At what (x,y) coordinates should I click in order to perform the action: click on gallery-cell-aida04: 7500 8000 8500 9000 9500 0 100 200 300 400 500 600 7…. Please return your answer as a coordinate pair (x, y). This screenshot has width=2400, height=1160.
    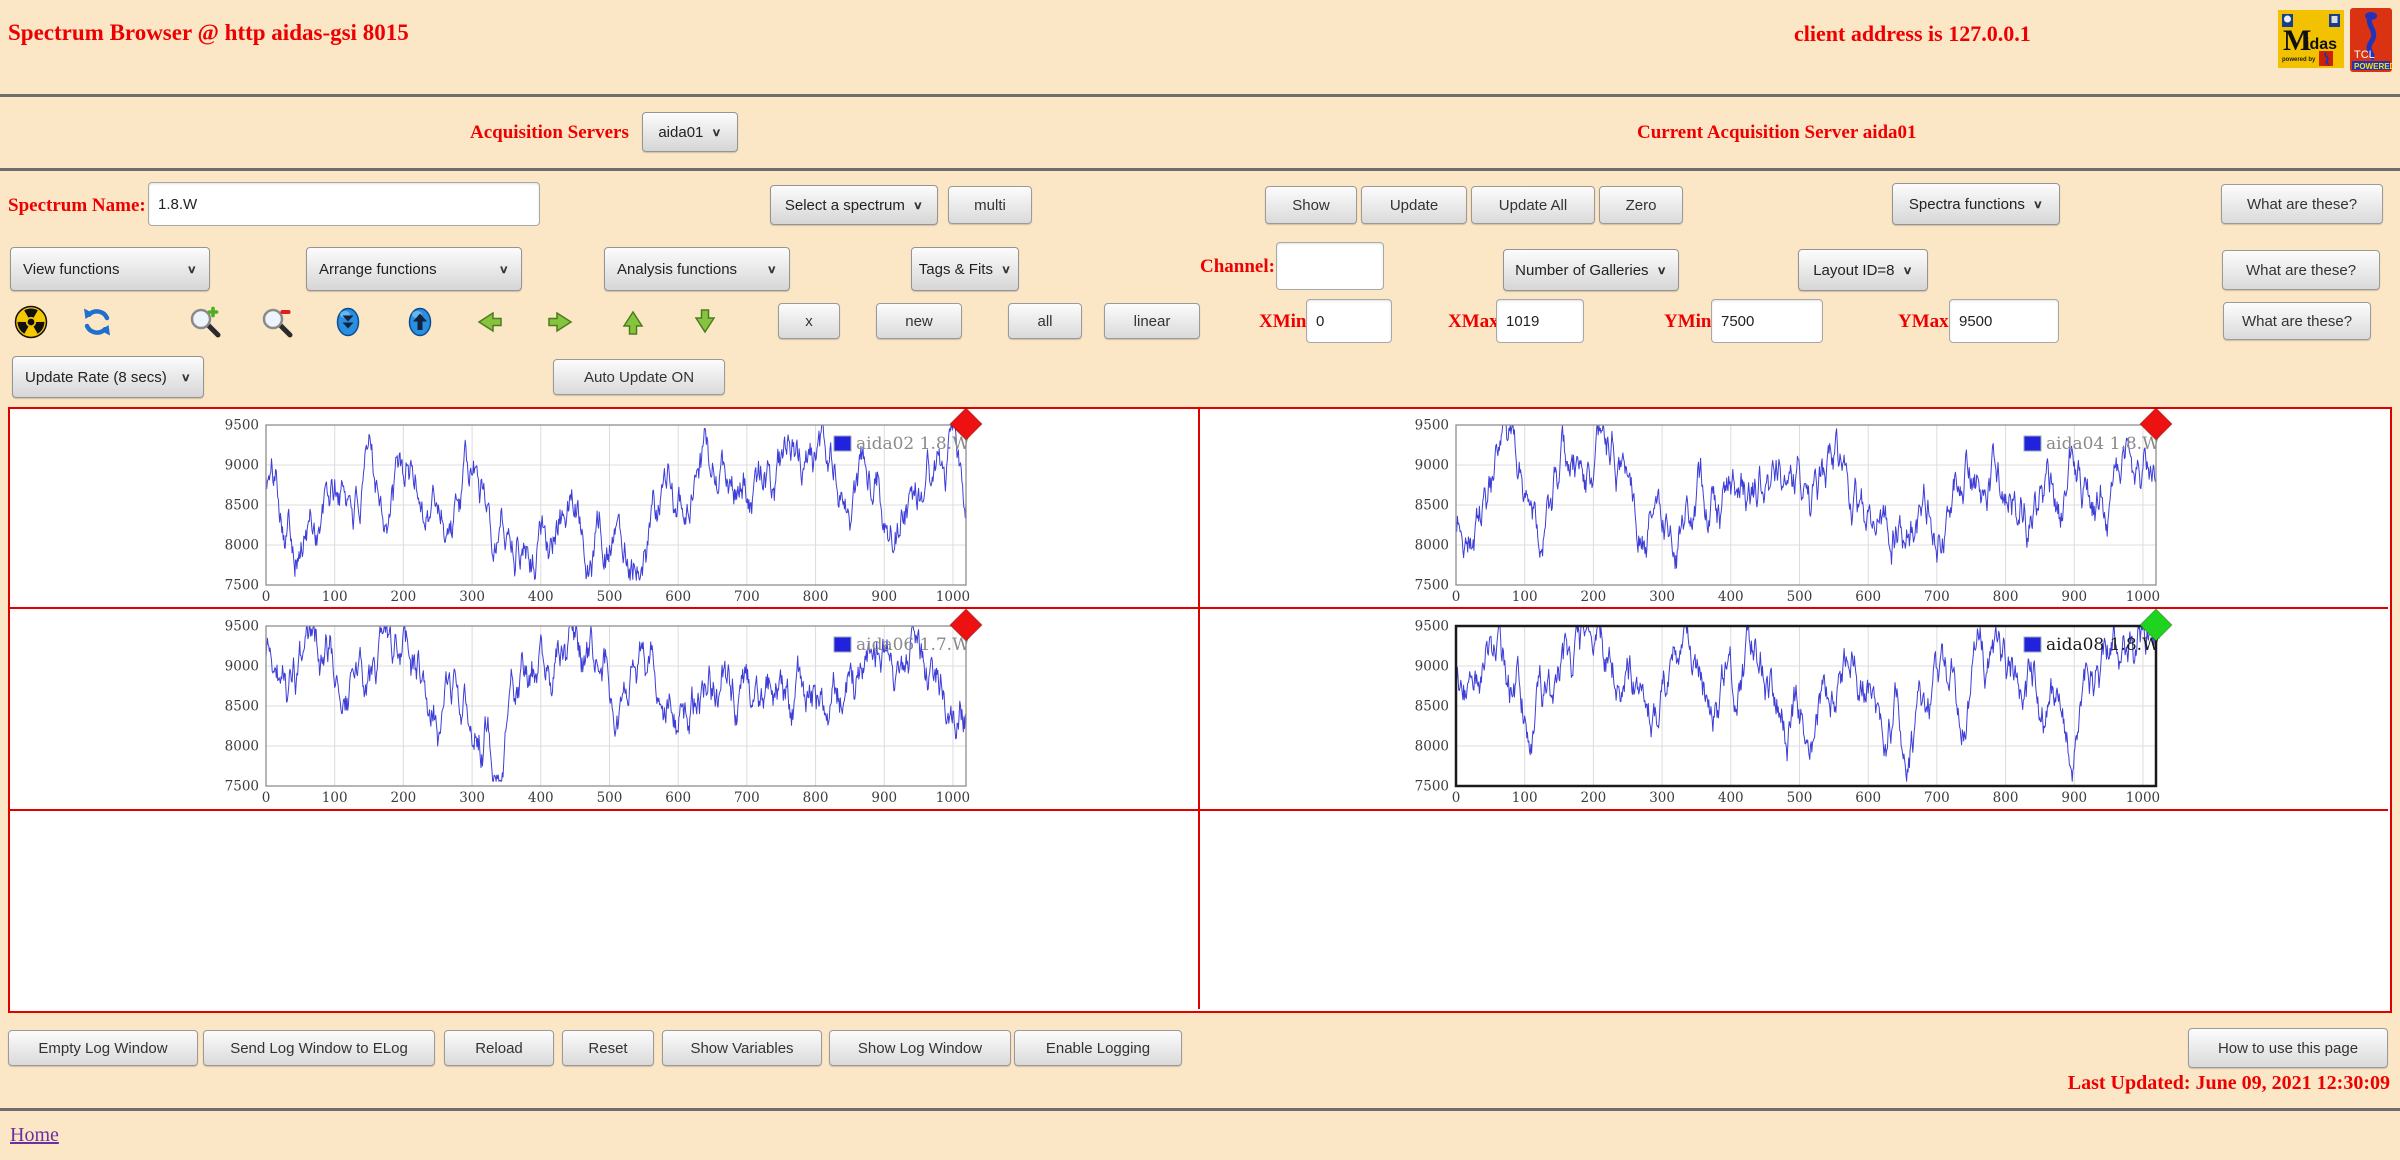
    Looking at the image, I should click on (1794, 507).